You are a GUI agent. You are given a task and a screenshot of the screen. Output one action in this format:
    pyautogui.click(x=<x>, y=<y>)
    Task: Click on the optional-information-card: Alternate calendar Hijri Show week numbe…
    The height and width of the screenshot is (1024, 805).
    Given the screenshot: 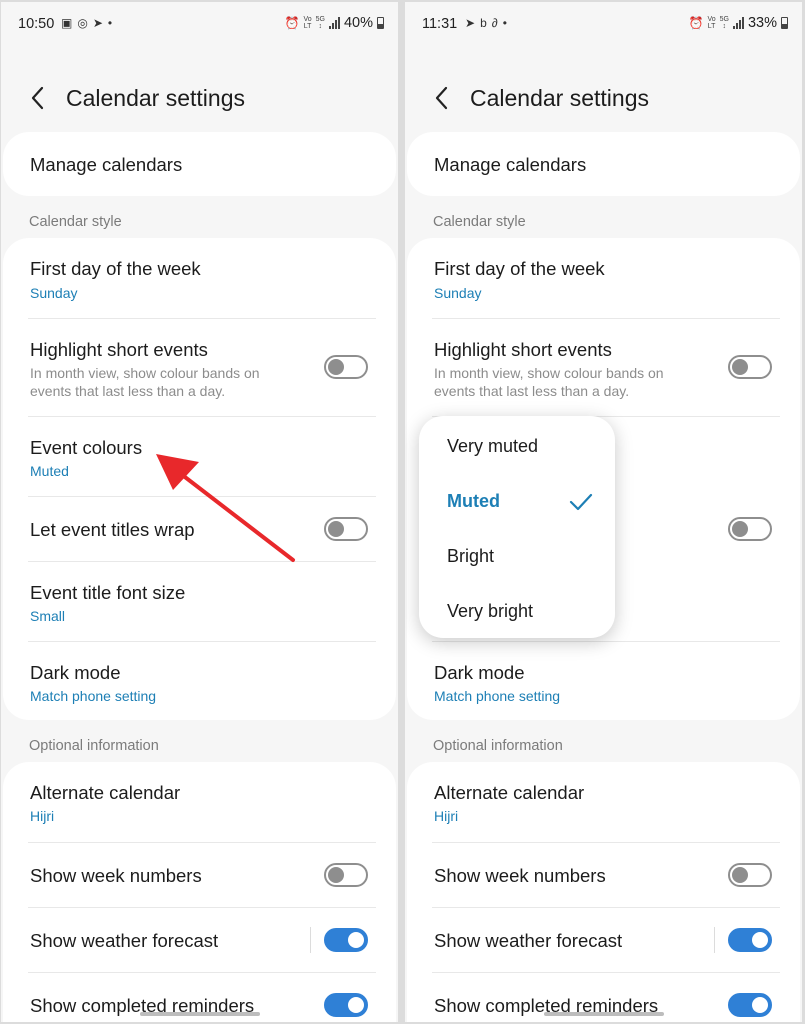 What is the action you would take?
    pyautogui.click(x=603, y=892)
    